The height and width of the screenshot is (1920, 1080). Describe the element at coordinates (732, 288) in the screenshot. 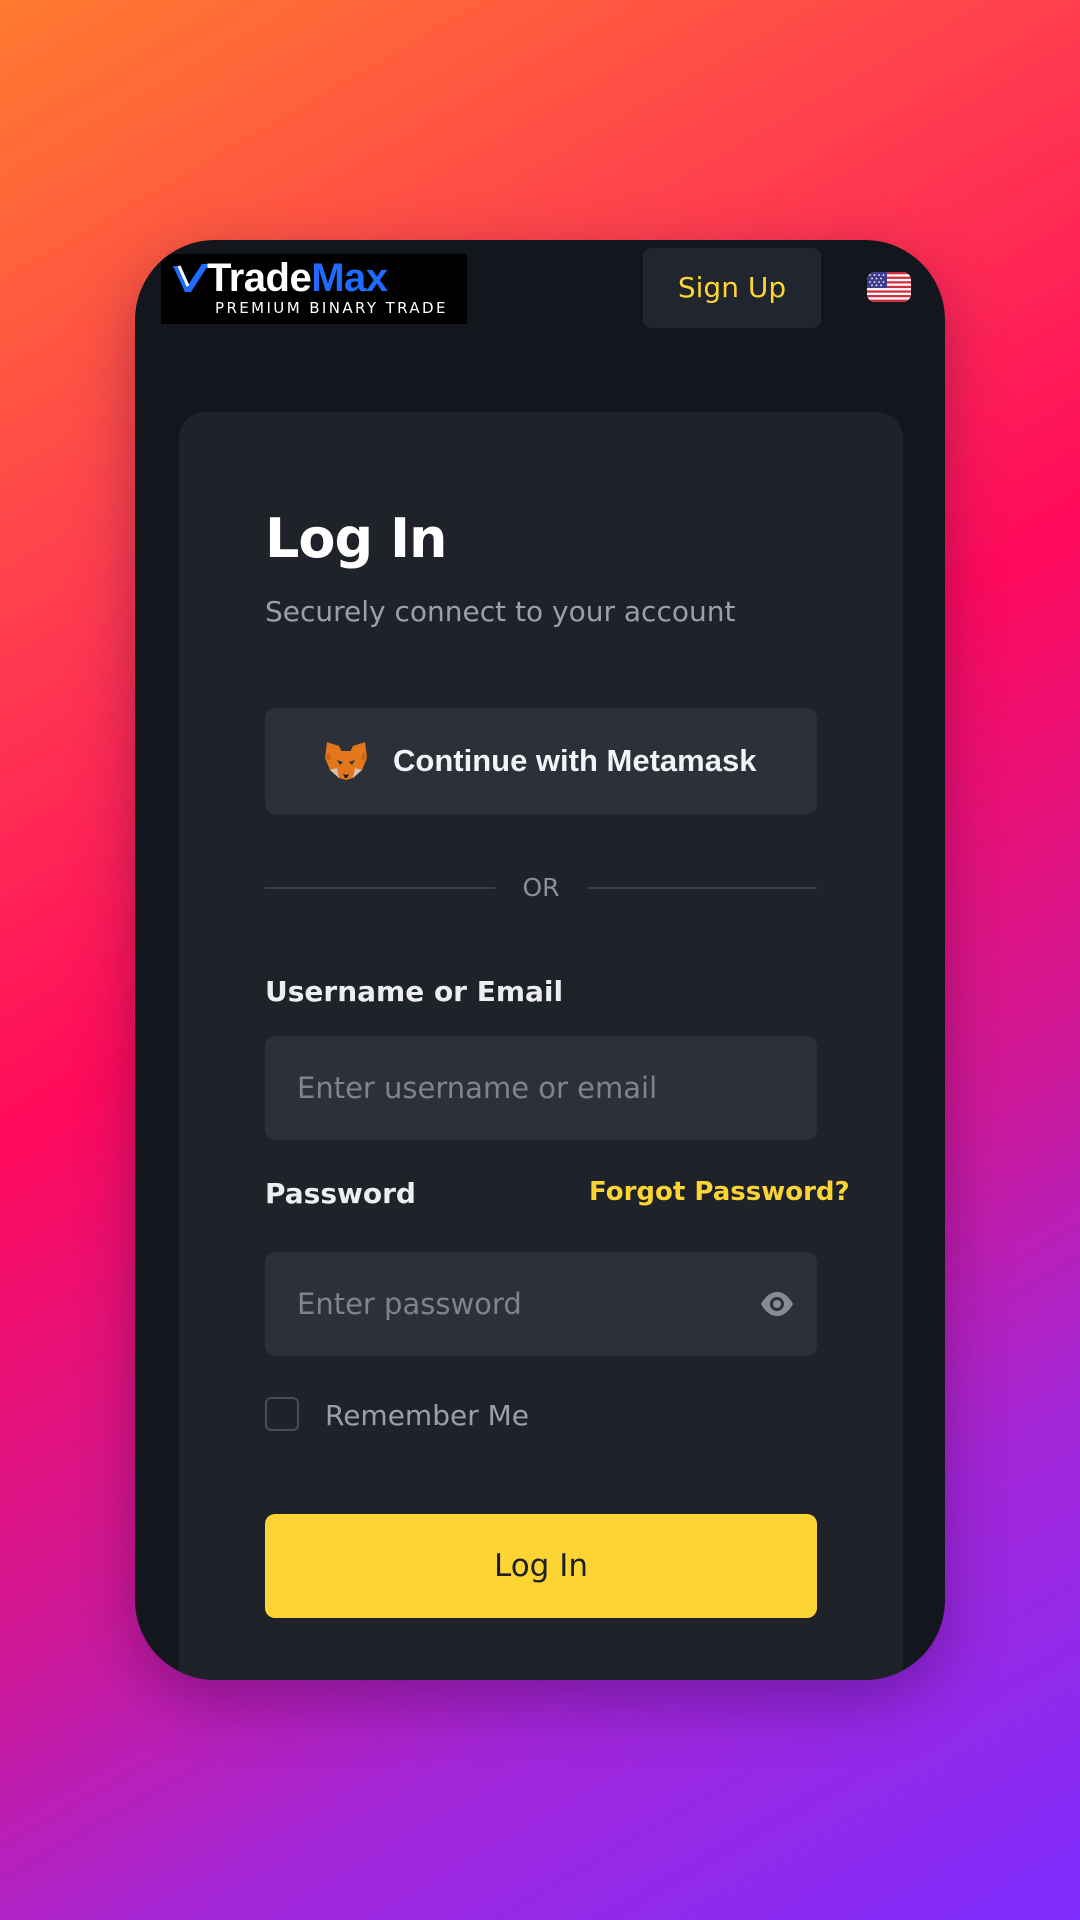

I see `sign-up-button: Sign Up` at that location.